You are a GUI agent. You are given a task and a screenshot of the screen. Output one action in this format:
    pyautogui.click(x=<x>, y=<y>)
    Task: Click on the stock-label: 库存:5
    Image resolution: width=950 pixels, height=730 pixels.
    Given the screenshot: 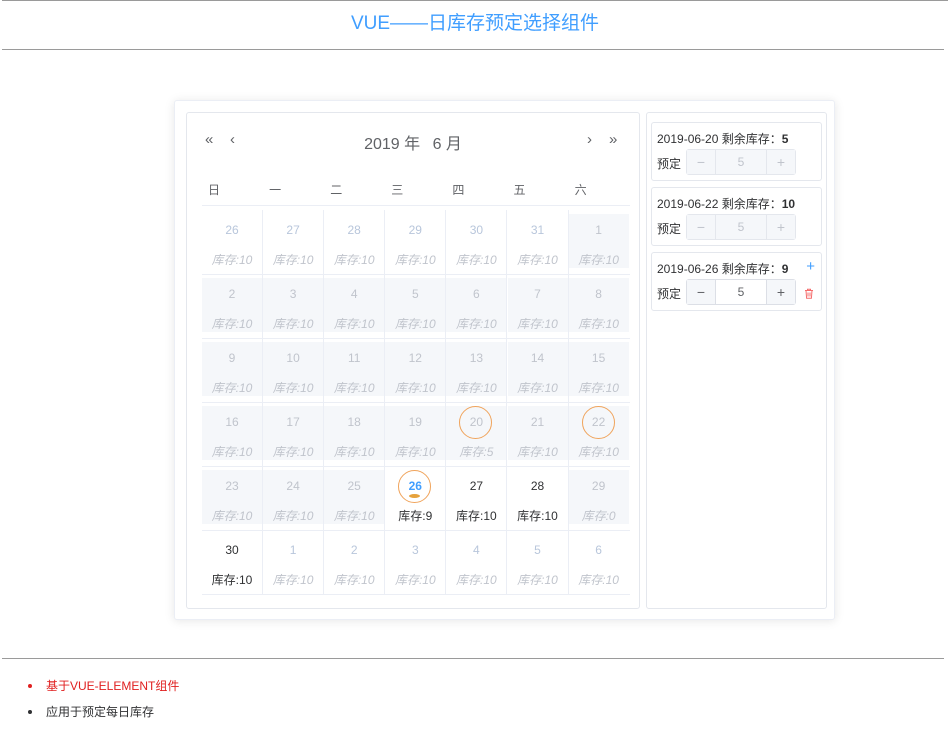 What is the action you would take?
    pyautogui.click(x=476, y=451)
    